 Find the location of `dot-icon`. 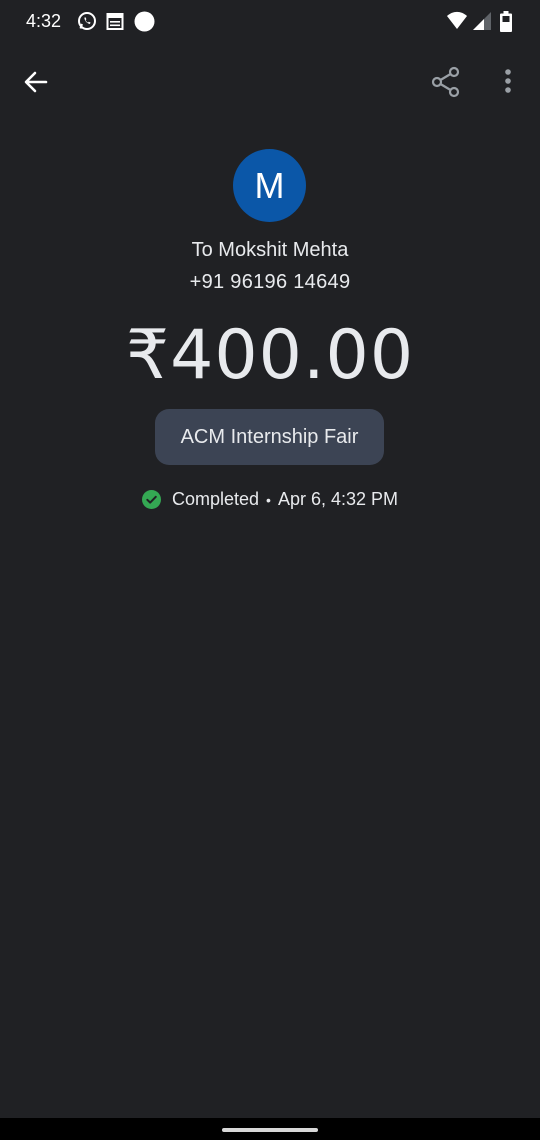

dot-icon is located at coordinates (144, 22).